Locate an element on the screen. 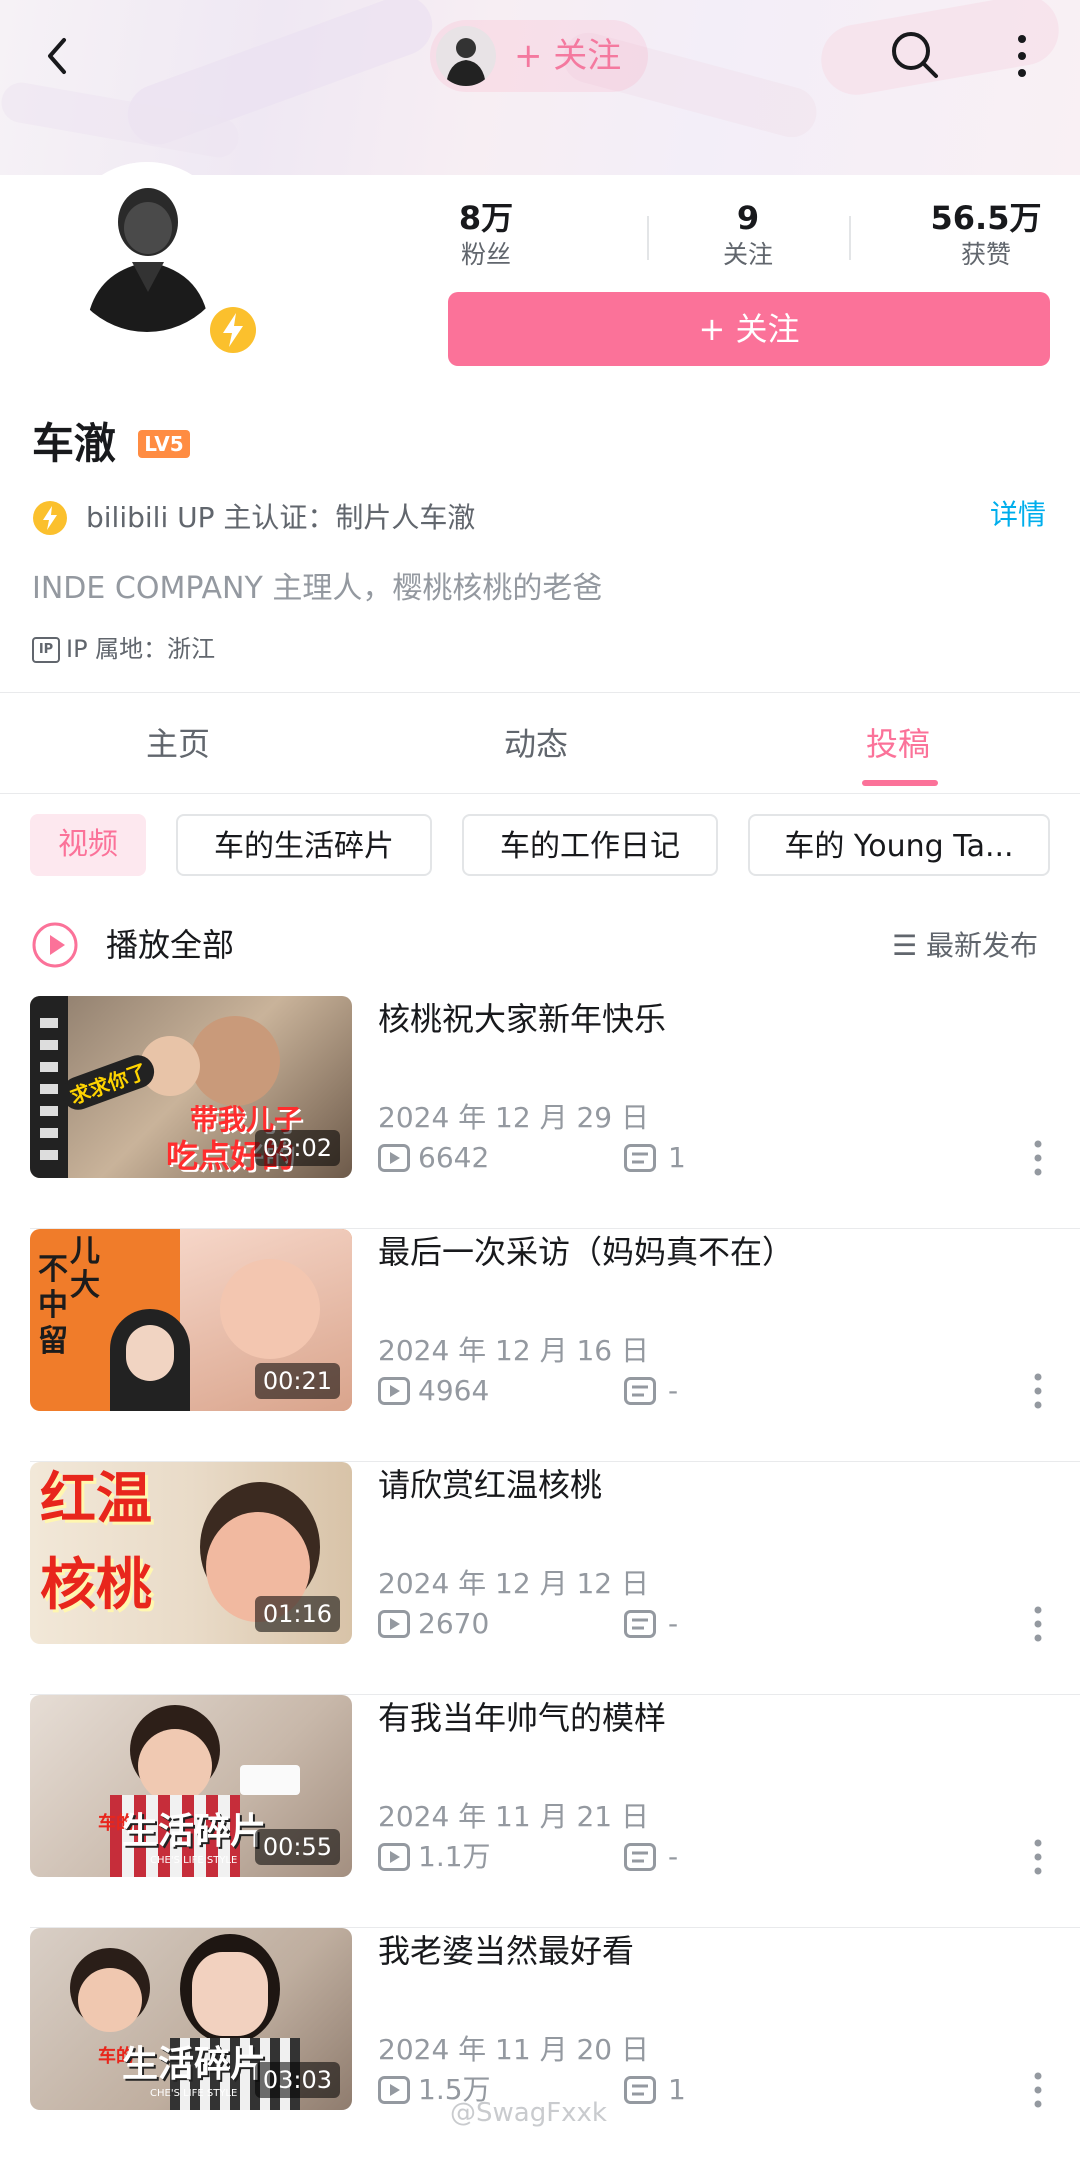 The image size is (1080, 2161). stat-likes: 56.5万 获赞 is located at coordinates (986, 235).